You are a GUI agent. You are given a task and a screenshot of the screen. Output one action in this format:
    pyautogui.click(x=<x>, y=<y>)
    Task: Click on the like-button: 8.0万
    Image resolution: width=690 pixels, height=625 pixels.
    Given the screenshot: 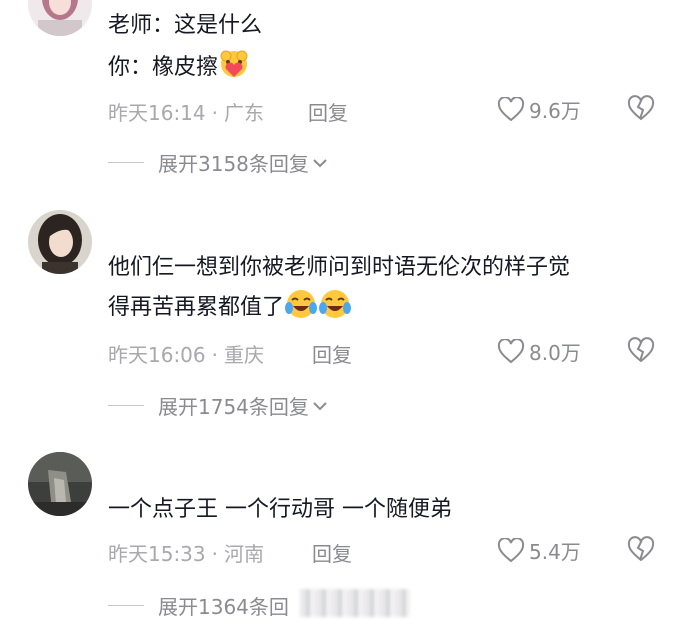 What is the action you would take?
    pyautogui.click(x=539, y=351)
    